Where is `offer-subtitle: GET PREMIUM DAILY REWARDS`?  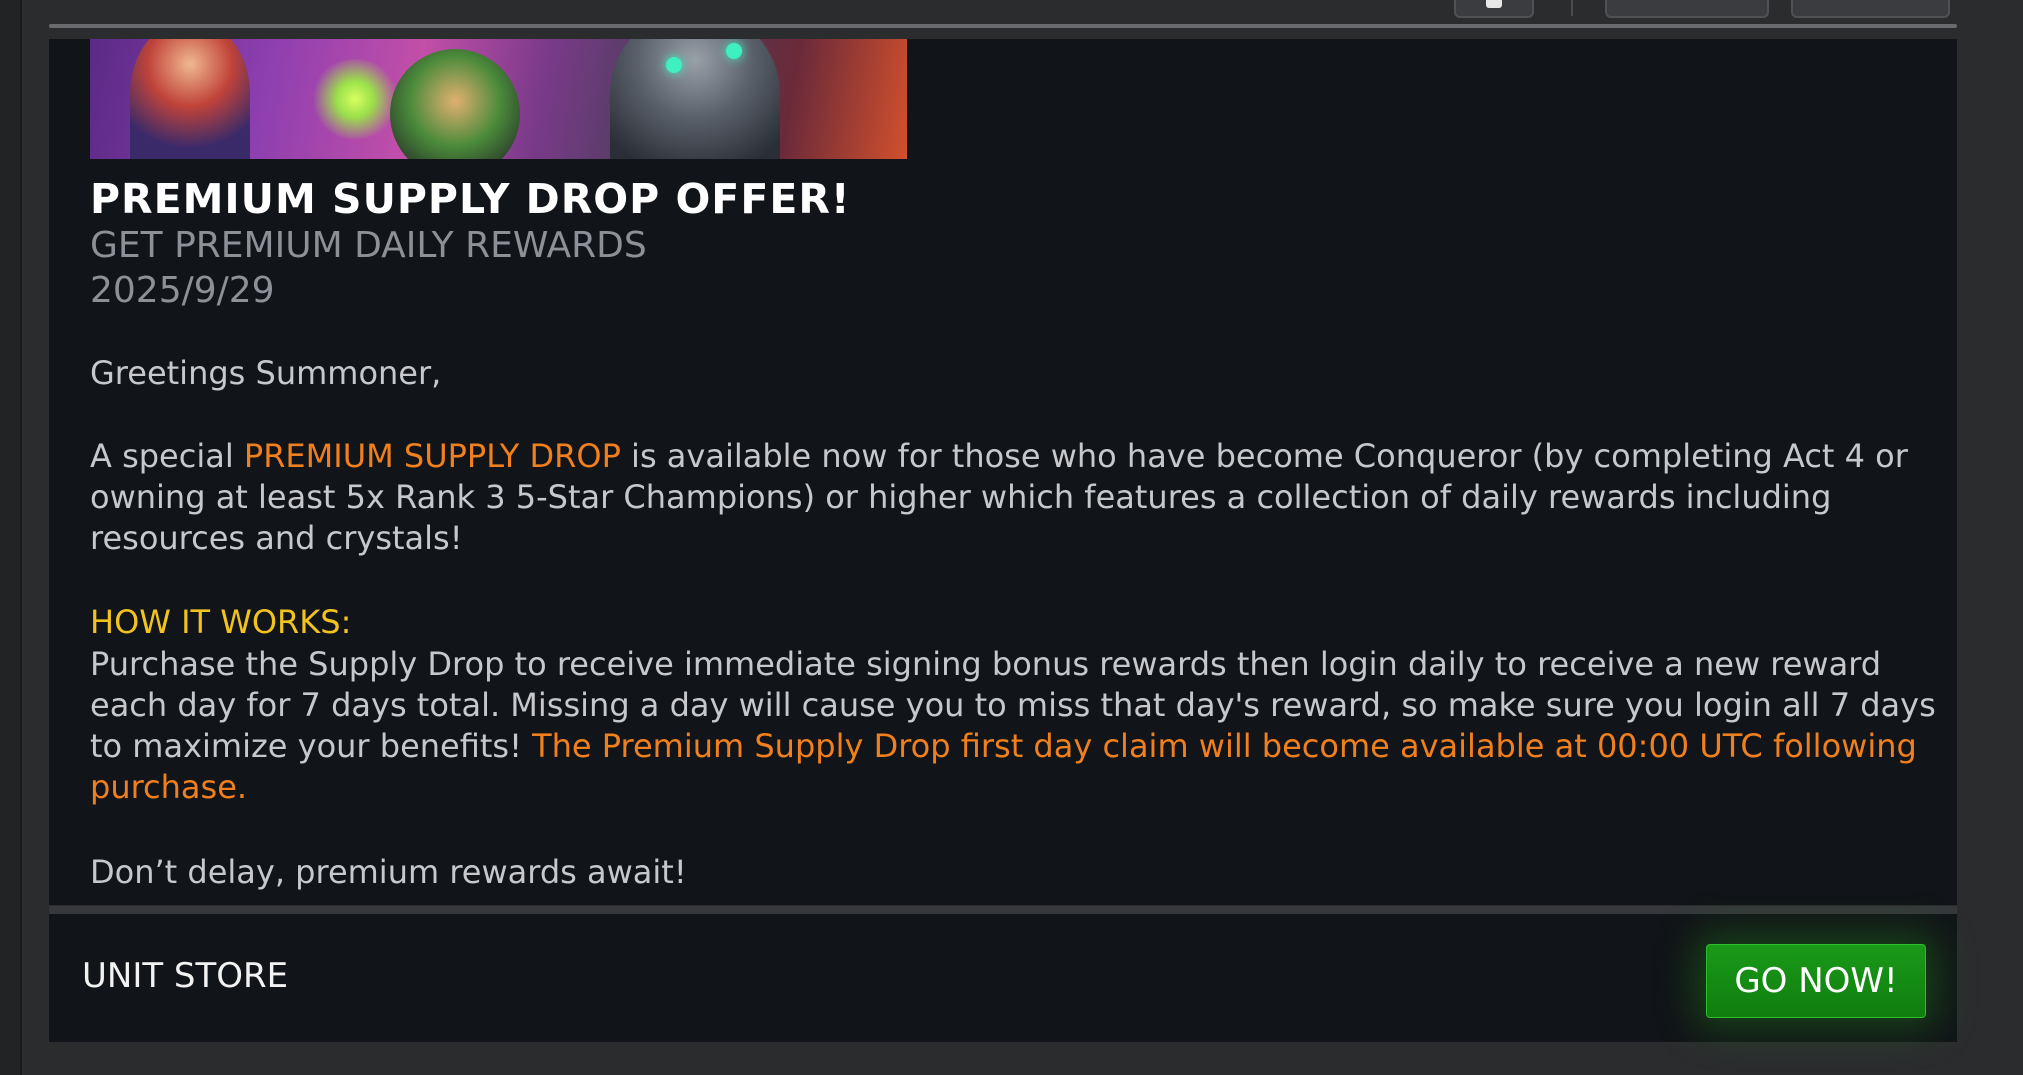
offer-subtitle: GET PREMIUM DAILY REWARDS is located at coordinates (368, 245).